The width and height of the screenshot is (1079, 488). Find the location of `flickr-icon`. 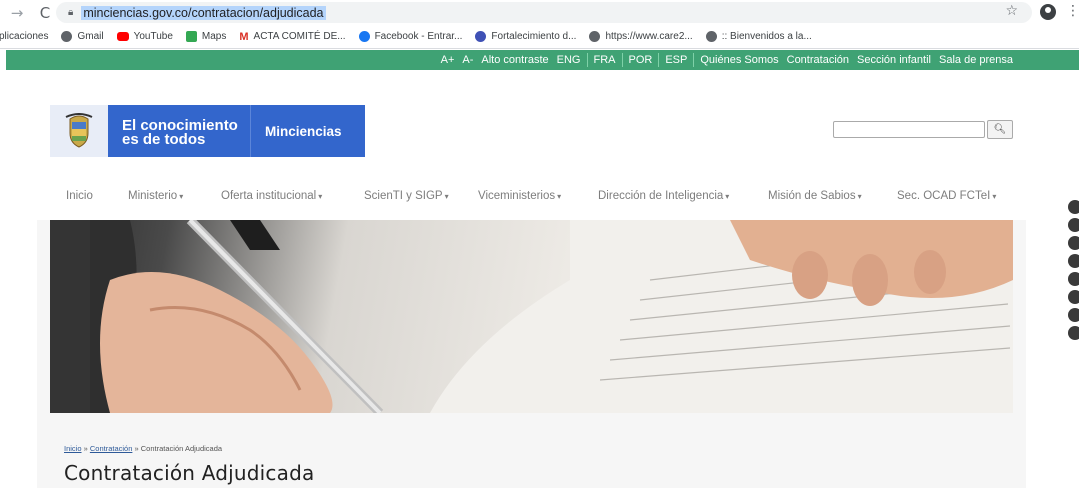

flickr-icon is located at coordinates (1073, 297).